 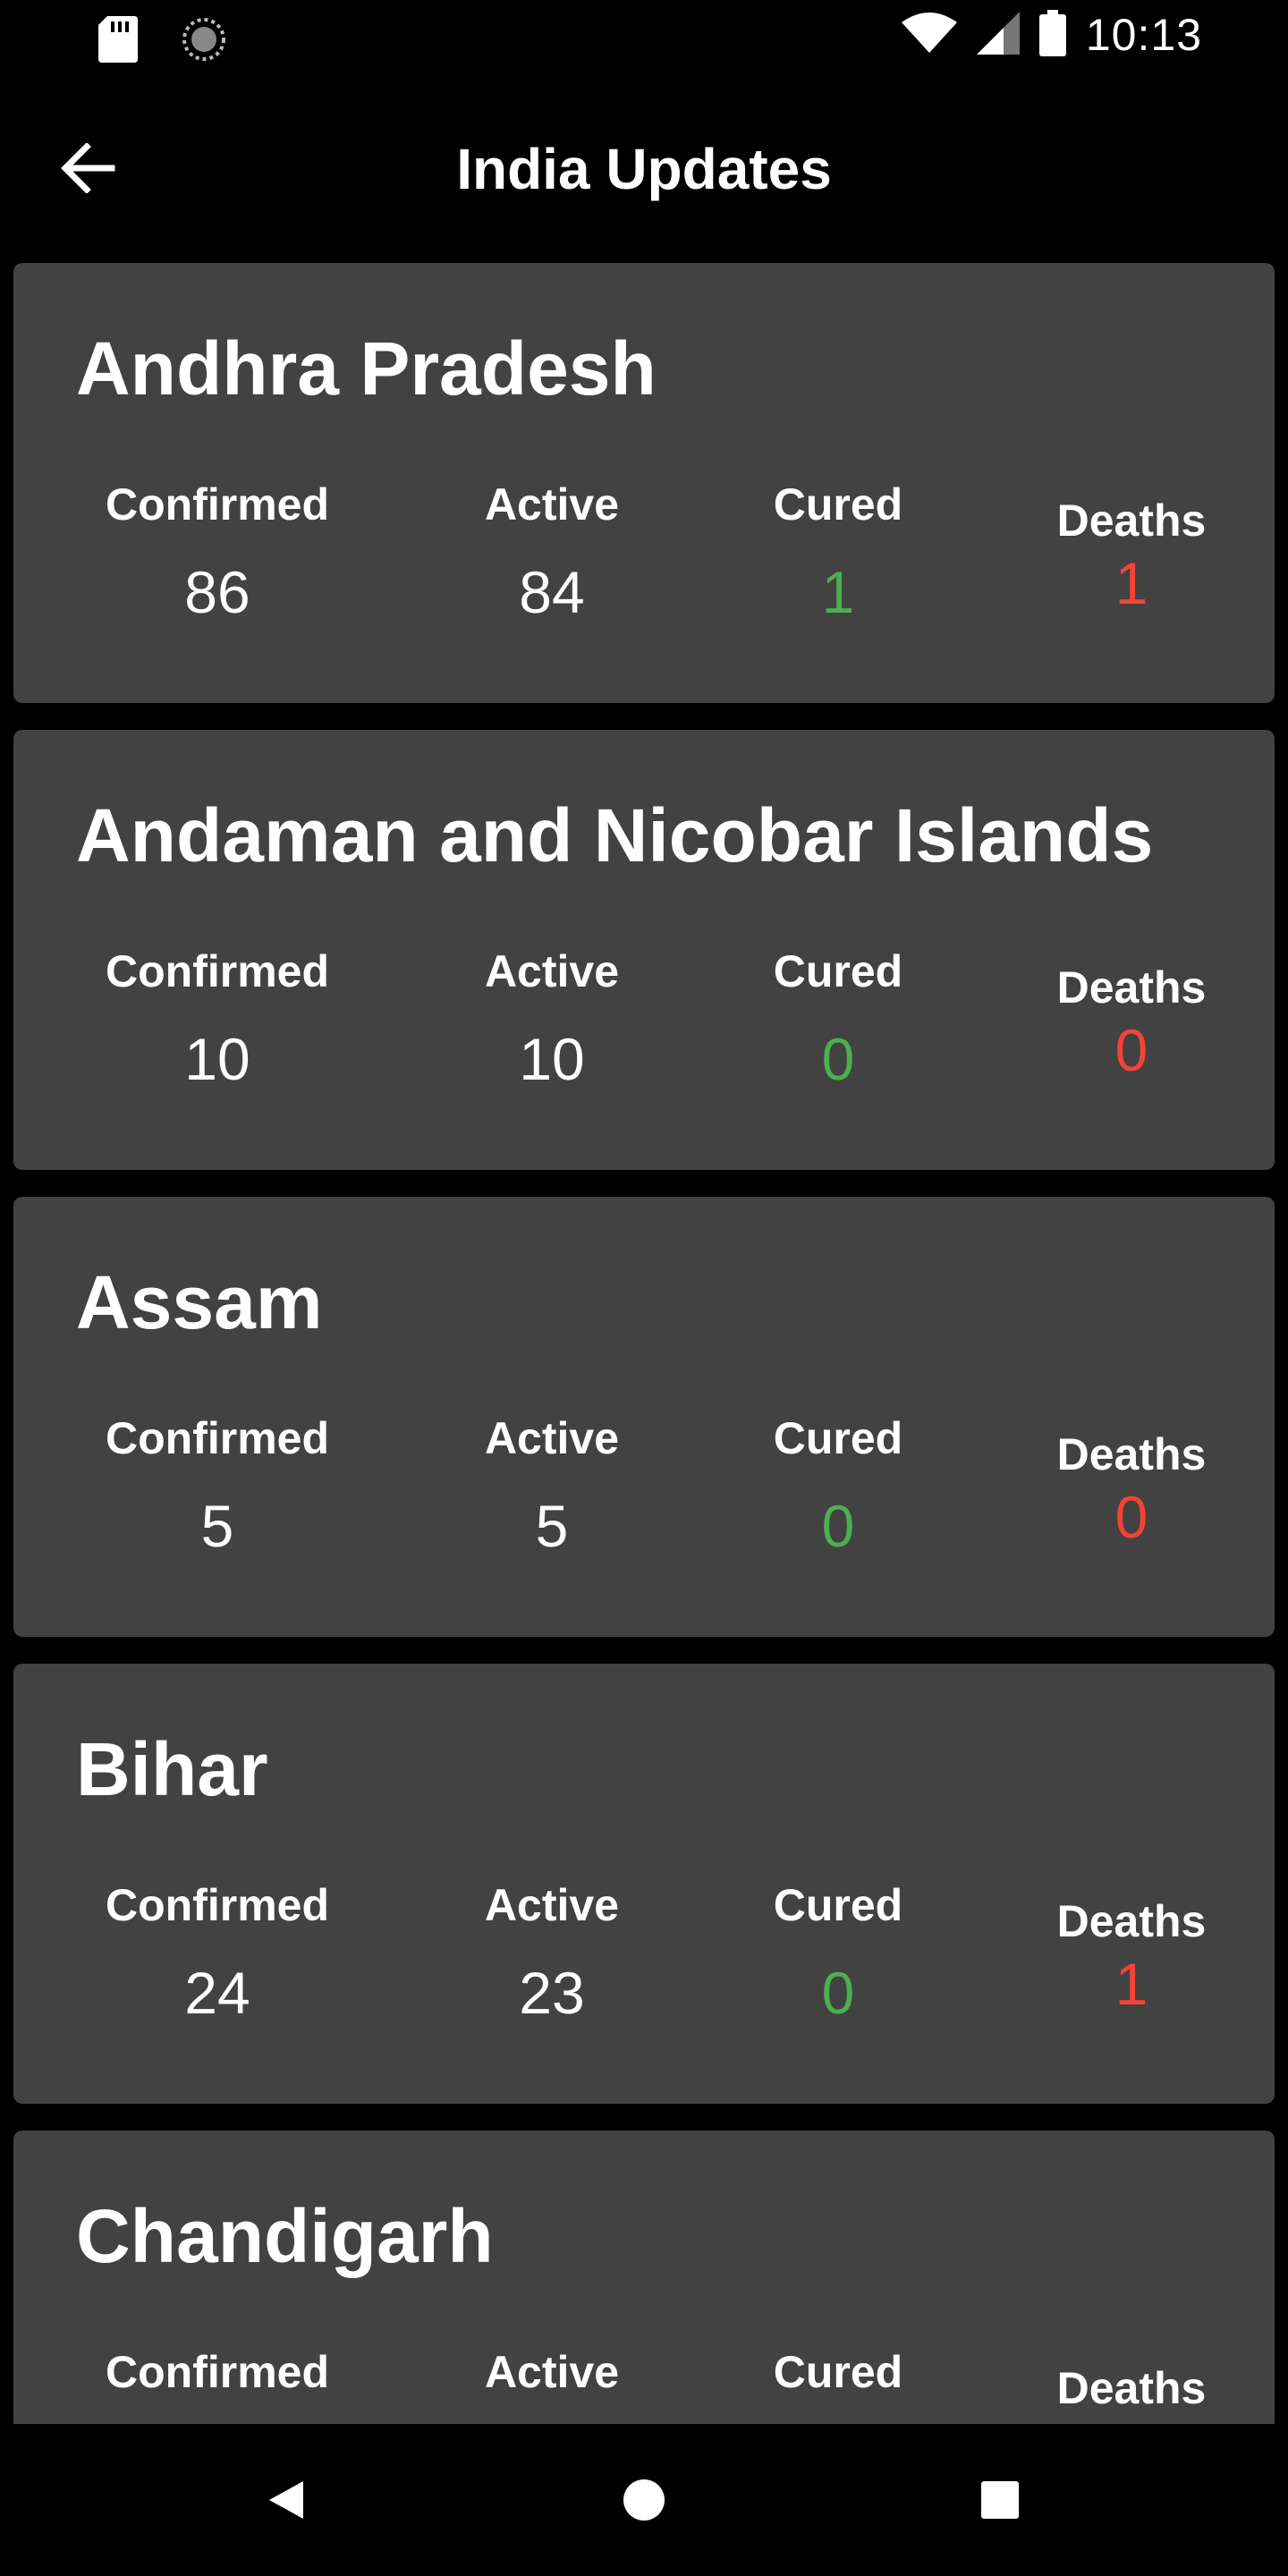 What do you see at coordinates (217, 1953) in the screenshot?
I see `confirmed-stat: Confirmed 24` at bounding box center [217, 1953].